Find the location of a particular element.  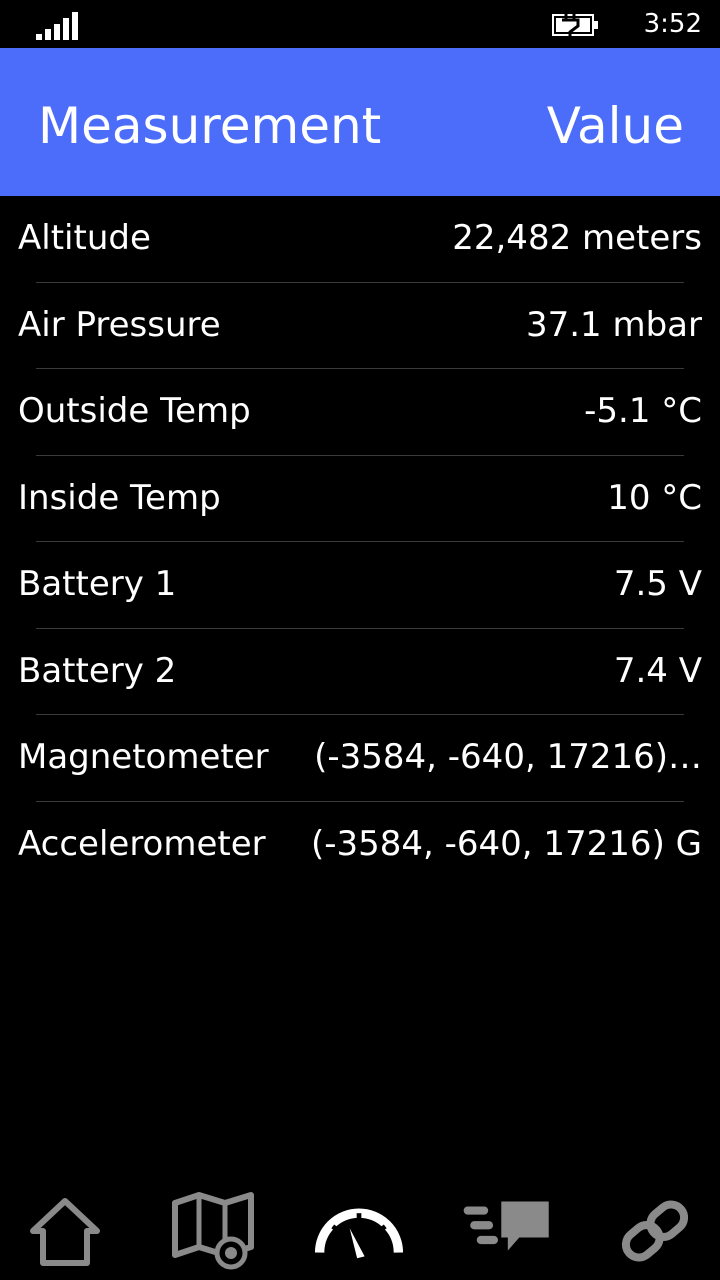

home-icon is located at coordinates (65, 1232).